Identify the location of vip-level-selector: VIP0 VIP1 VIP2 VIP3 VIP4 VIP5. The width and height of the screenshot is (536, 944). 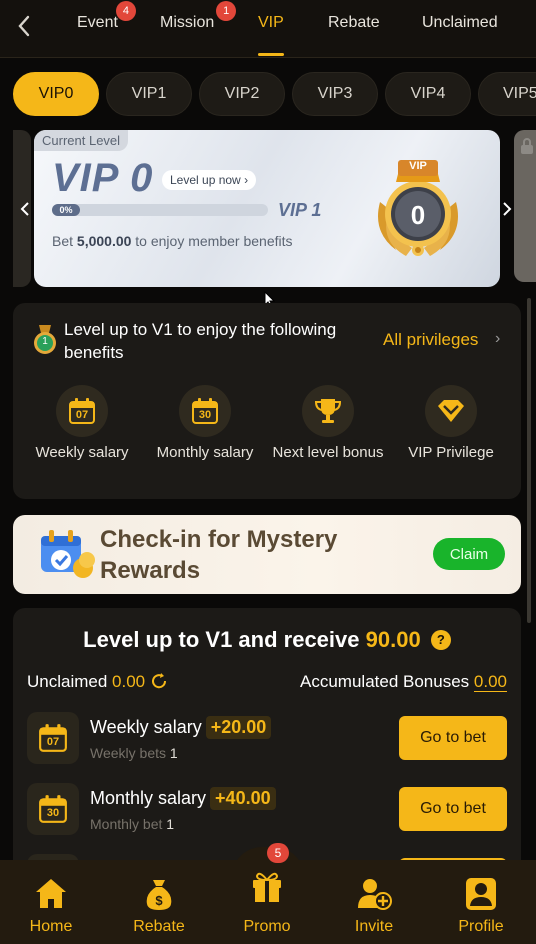
(268, 95).